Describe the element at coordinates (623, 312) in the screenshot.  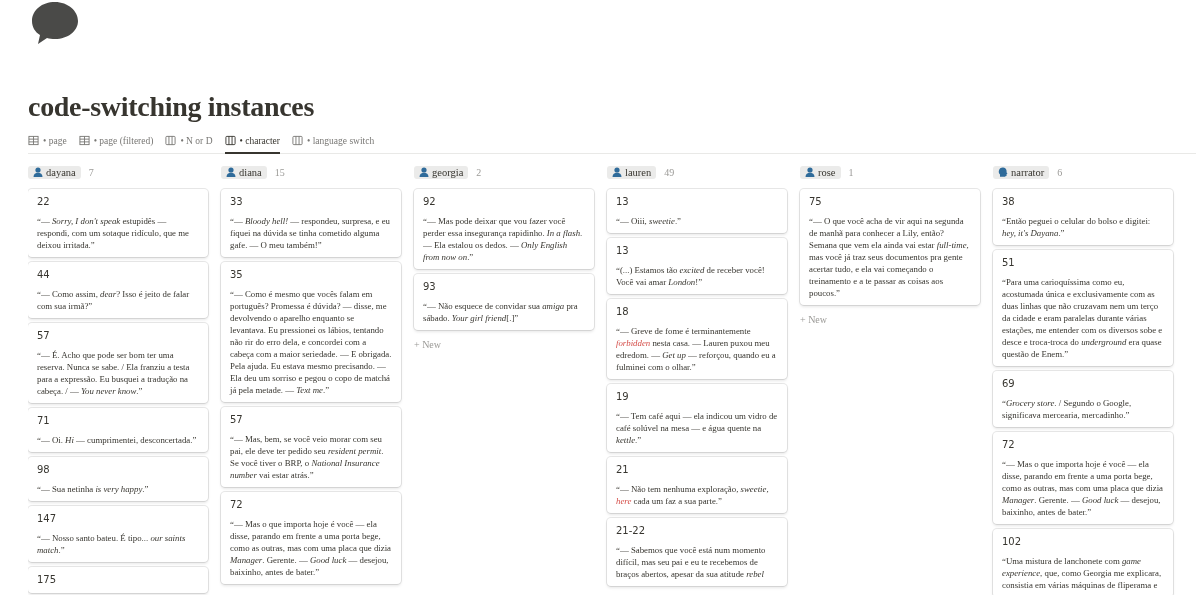
I see `card-number: 18` at that location.